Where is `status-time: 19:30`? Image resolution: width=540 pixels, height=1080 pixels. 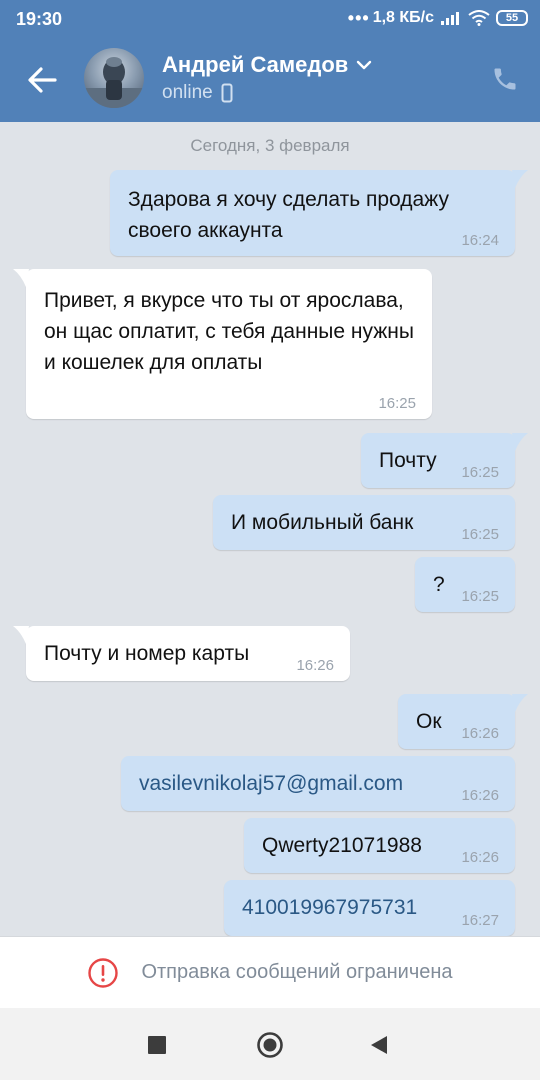 status-time: 19:30 is located at coordinates (39, 19).